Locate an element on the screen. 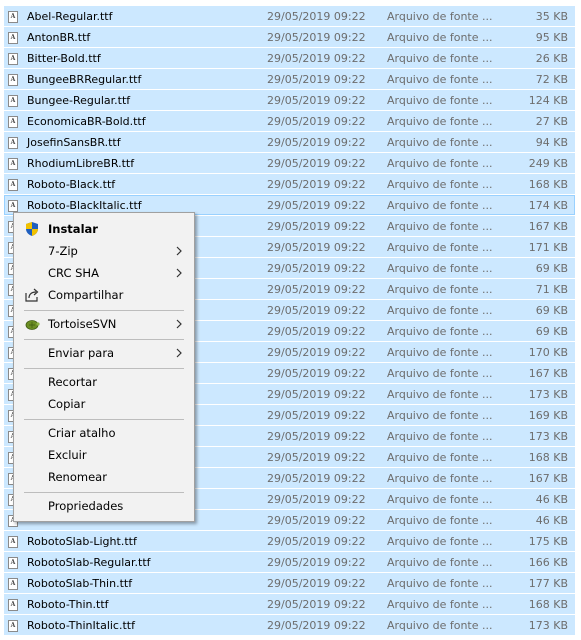 This screenshot has width=581, height=640. send-to-label: Enviar para is located at coordinates (81, 353).